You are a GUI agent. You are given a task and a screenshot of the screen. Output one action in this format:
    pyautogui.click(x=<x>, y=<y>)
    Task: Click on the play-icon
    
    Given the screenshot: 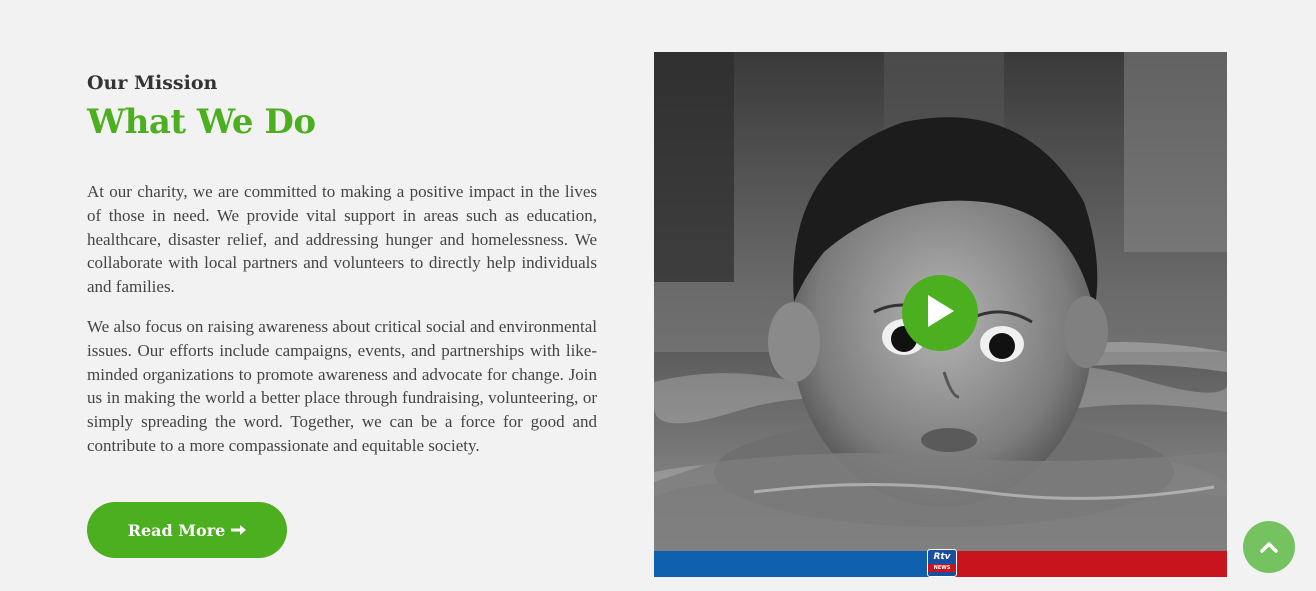 What is the action you would take?
    pyautogui.click(x=940, y=313)
    